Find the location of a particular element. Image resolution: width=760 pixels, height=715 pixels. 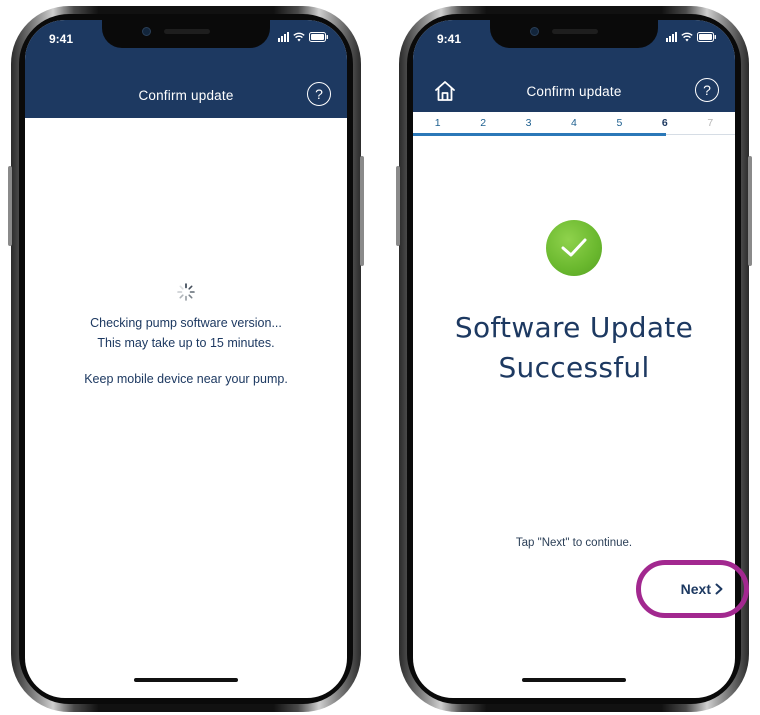

step-progress: 1 2 3 4 5 6 7 is located at coordinates (574, 123).